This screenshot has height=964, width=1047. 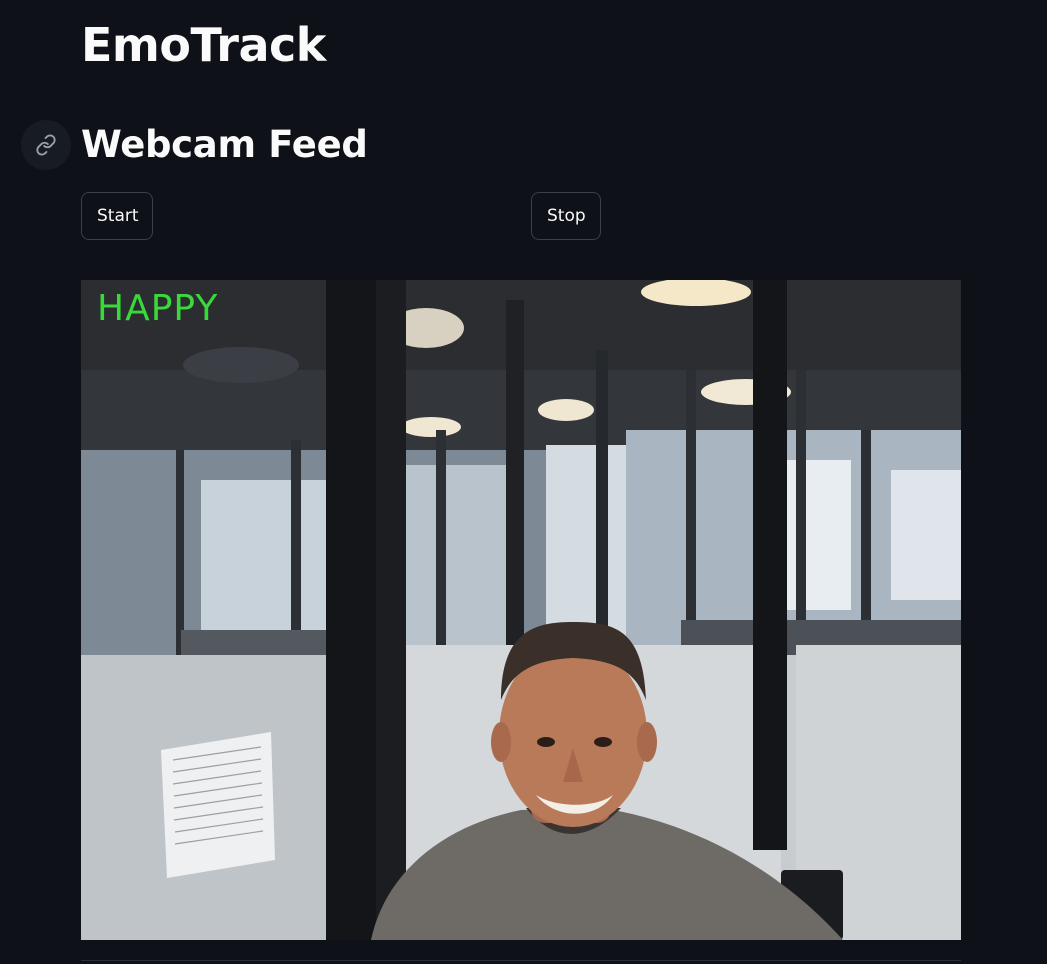 I want to click on section-title: Webcam Feed, so click(x=224, y=144).